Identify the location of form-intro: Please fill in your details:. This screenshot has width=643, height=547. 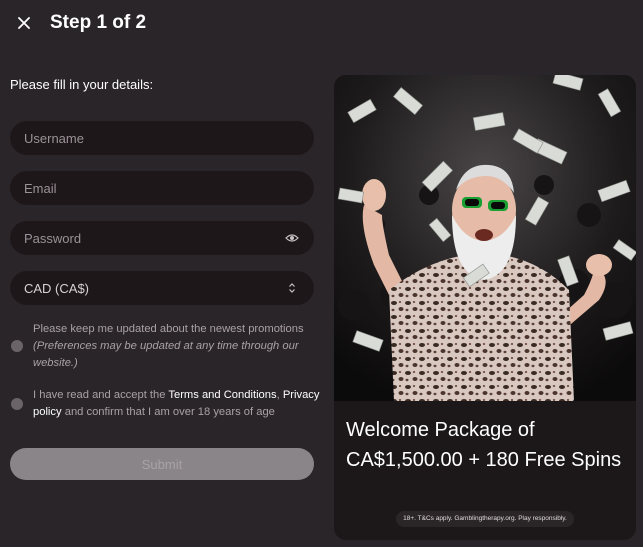
(82, 84).